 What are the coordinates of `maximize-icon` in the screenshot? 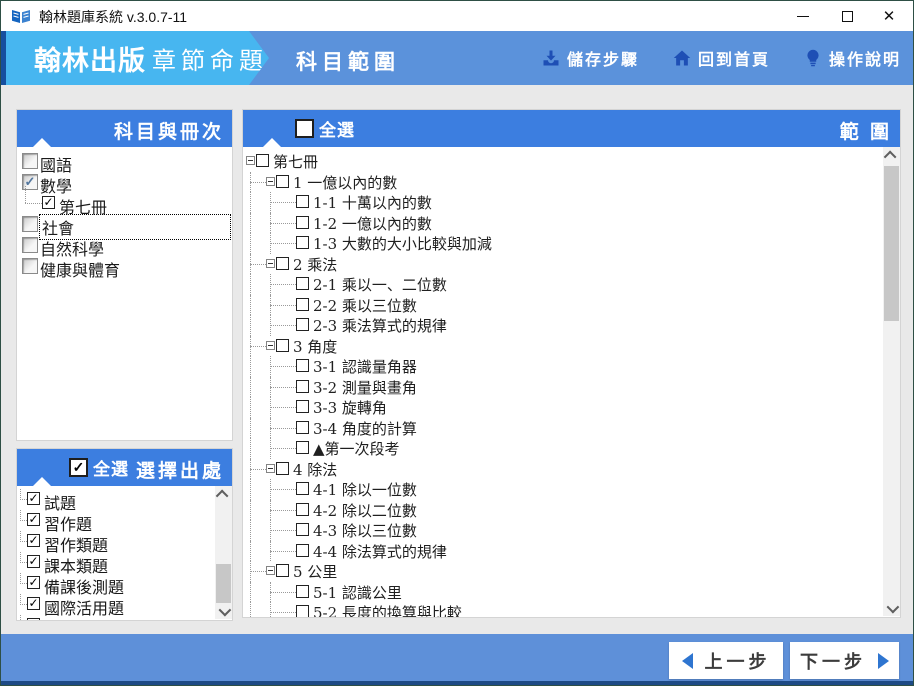 It's located at (847, 16).